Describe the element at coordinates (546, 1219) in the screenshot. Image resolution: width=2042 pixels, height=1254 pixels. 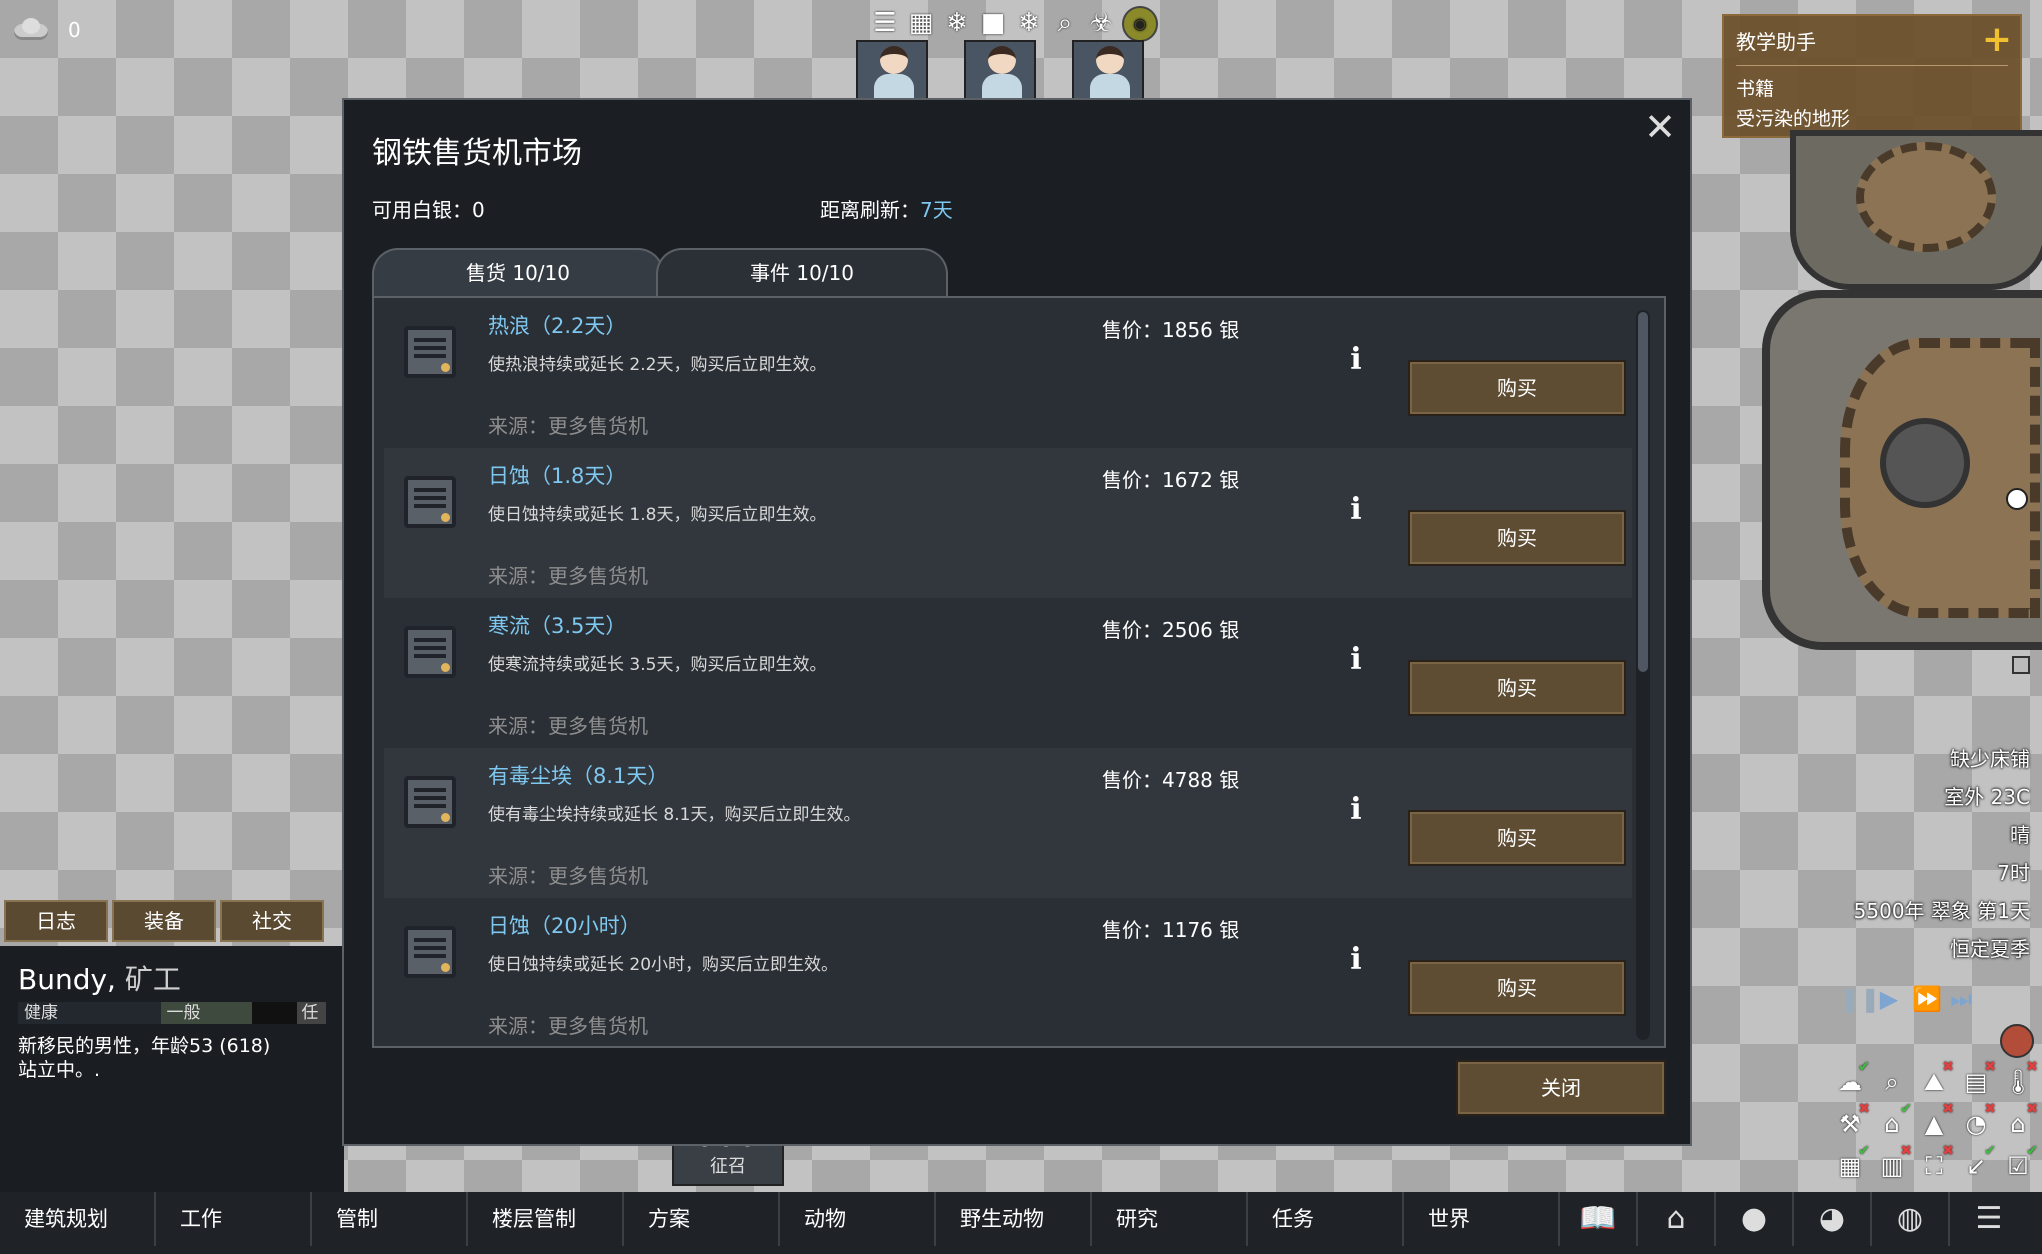
I see `tab-floor-restrict: 楼层管制` at that location.